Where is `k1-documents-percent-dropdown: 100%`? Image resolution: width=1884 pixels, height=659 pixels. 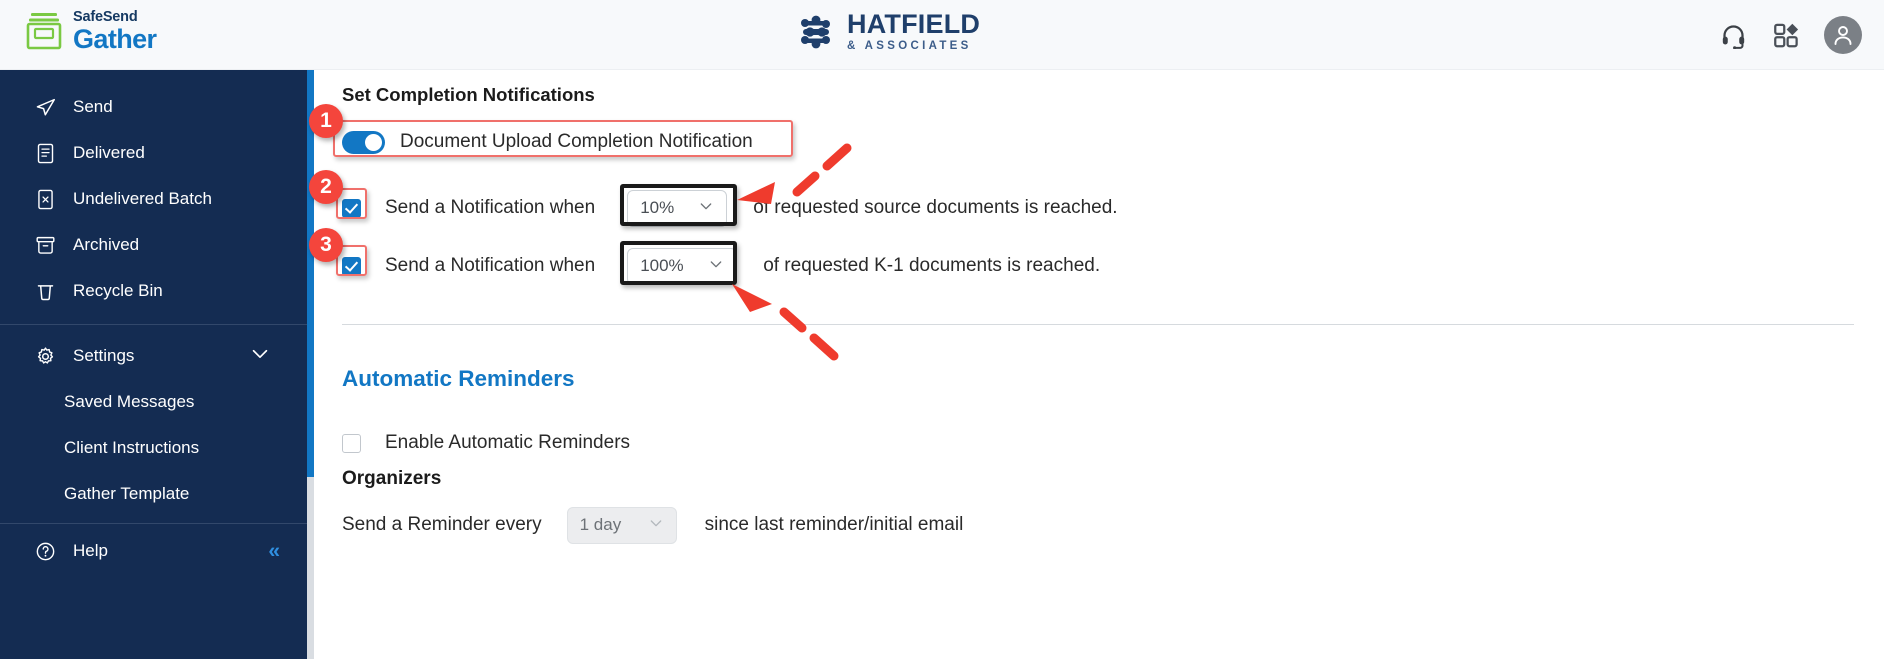 k1-documents-percent-dropdown: 100% is located at coordinates (682, 266).